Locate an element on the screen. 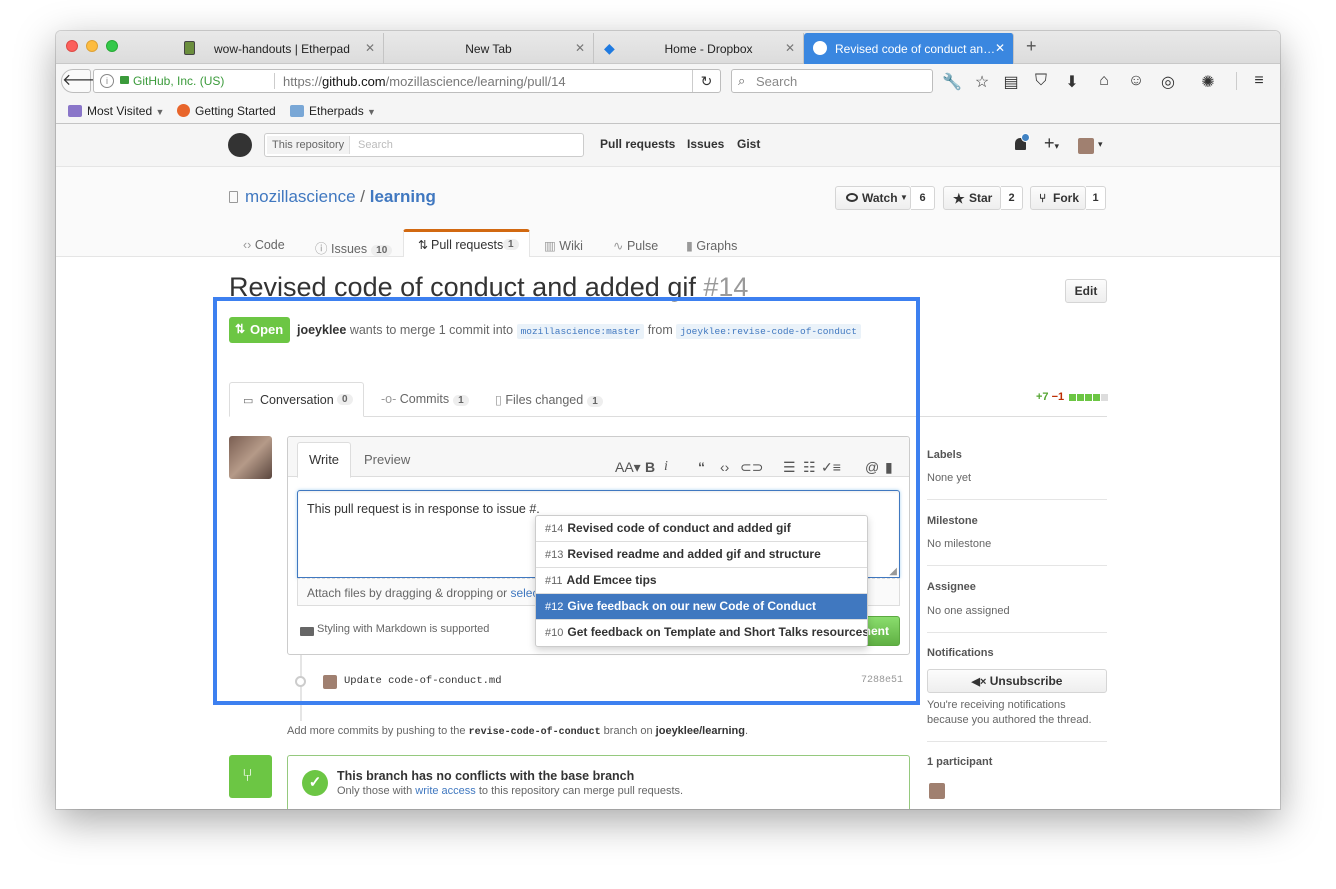  commit-sha: 7288e51 is located at coordinates (882, 680).